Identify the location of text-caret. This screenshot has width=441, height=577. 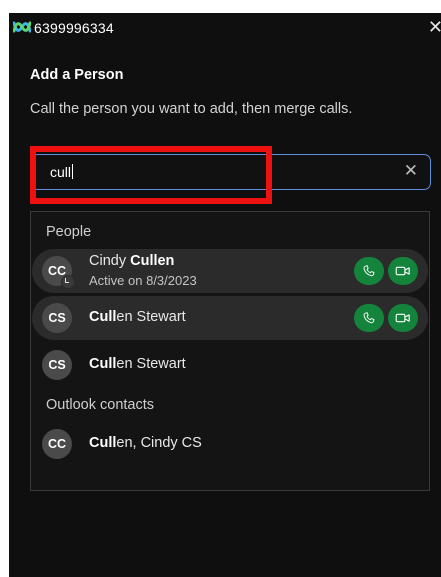
(73, 171).